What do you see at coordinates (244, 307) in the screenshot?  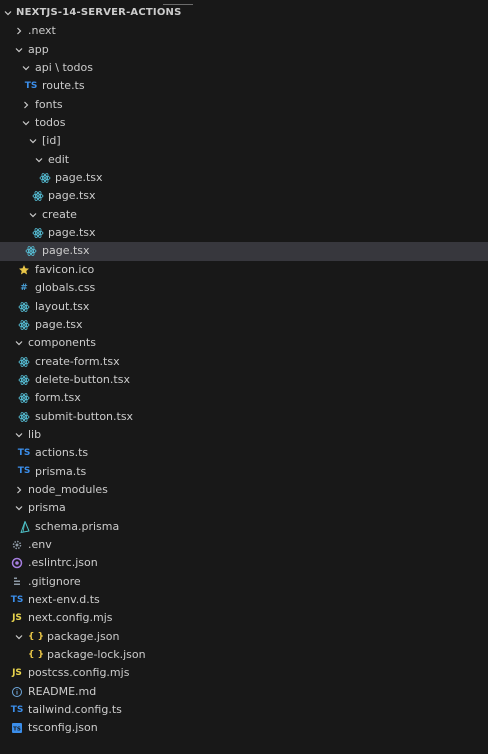 I see `tree-item-layout-tsx: layout.tsx` at bounding box center [244, 307].